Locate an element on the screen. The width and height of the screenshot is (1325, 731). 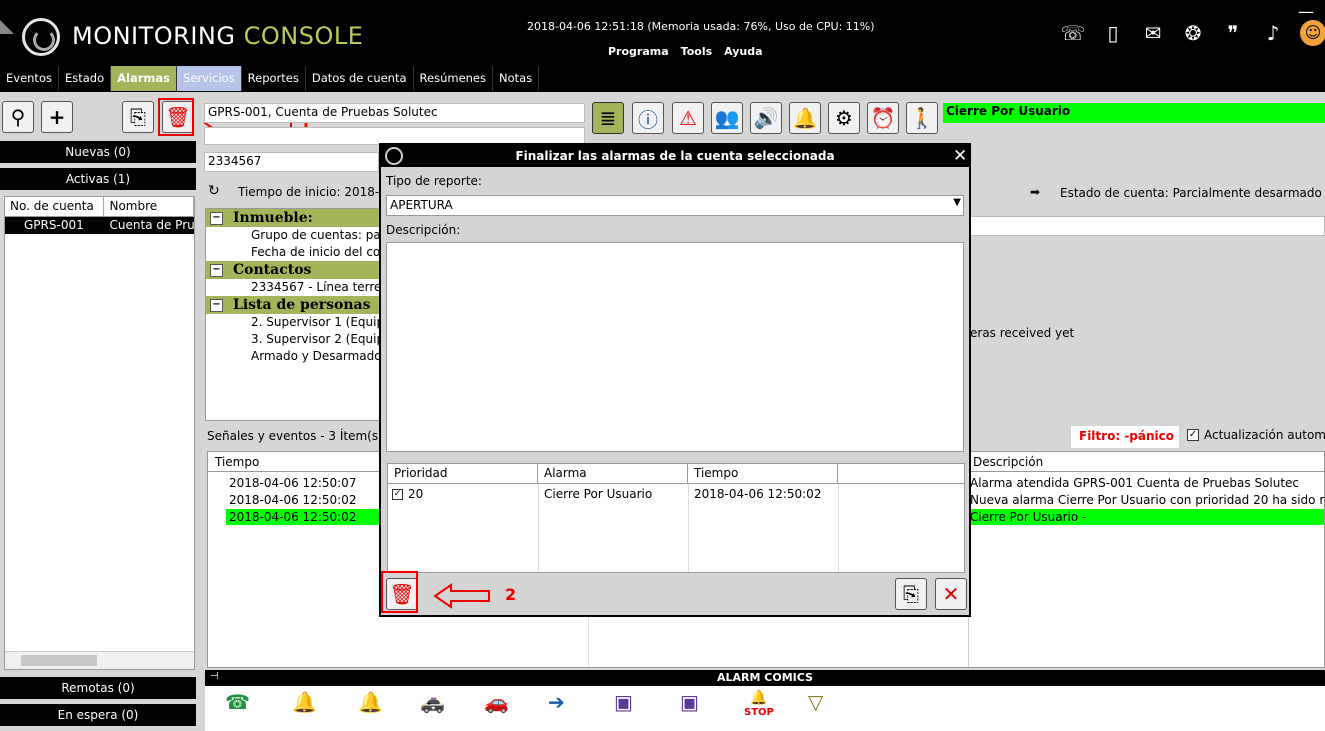
alarm-table-header: Prioridad Alarma Tiempo is located at coordinates (676, 474).